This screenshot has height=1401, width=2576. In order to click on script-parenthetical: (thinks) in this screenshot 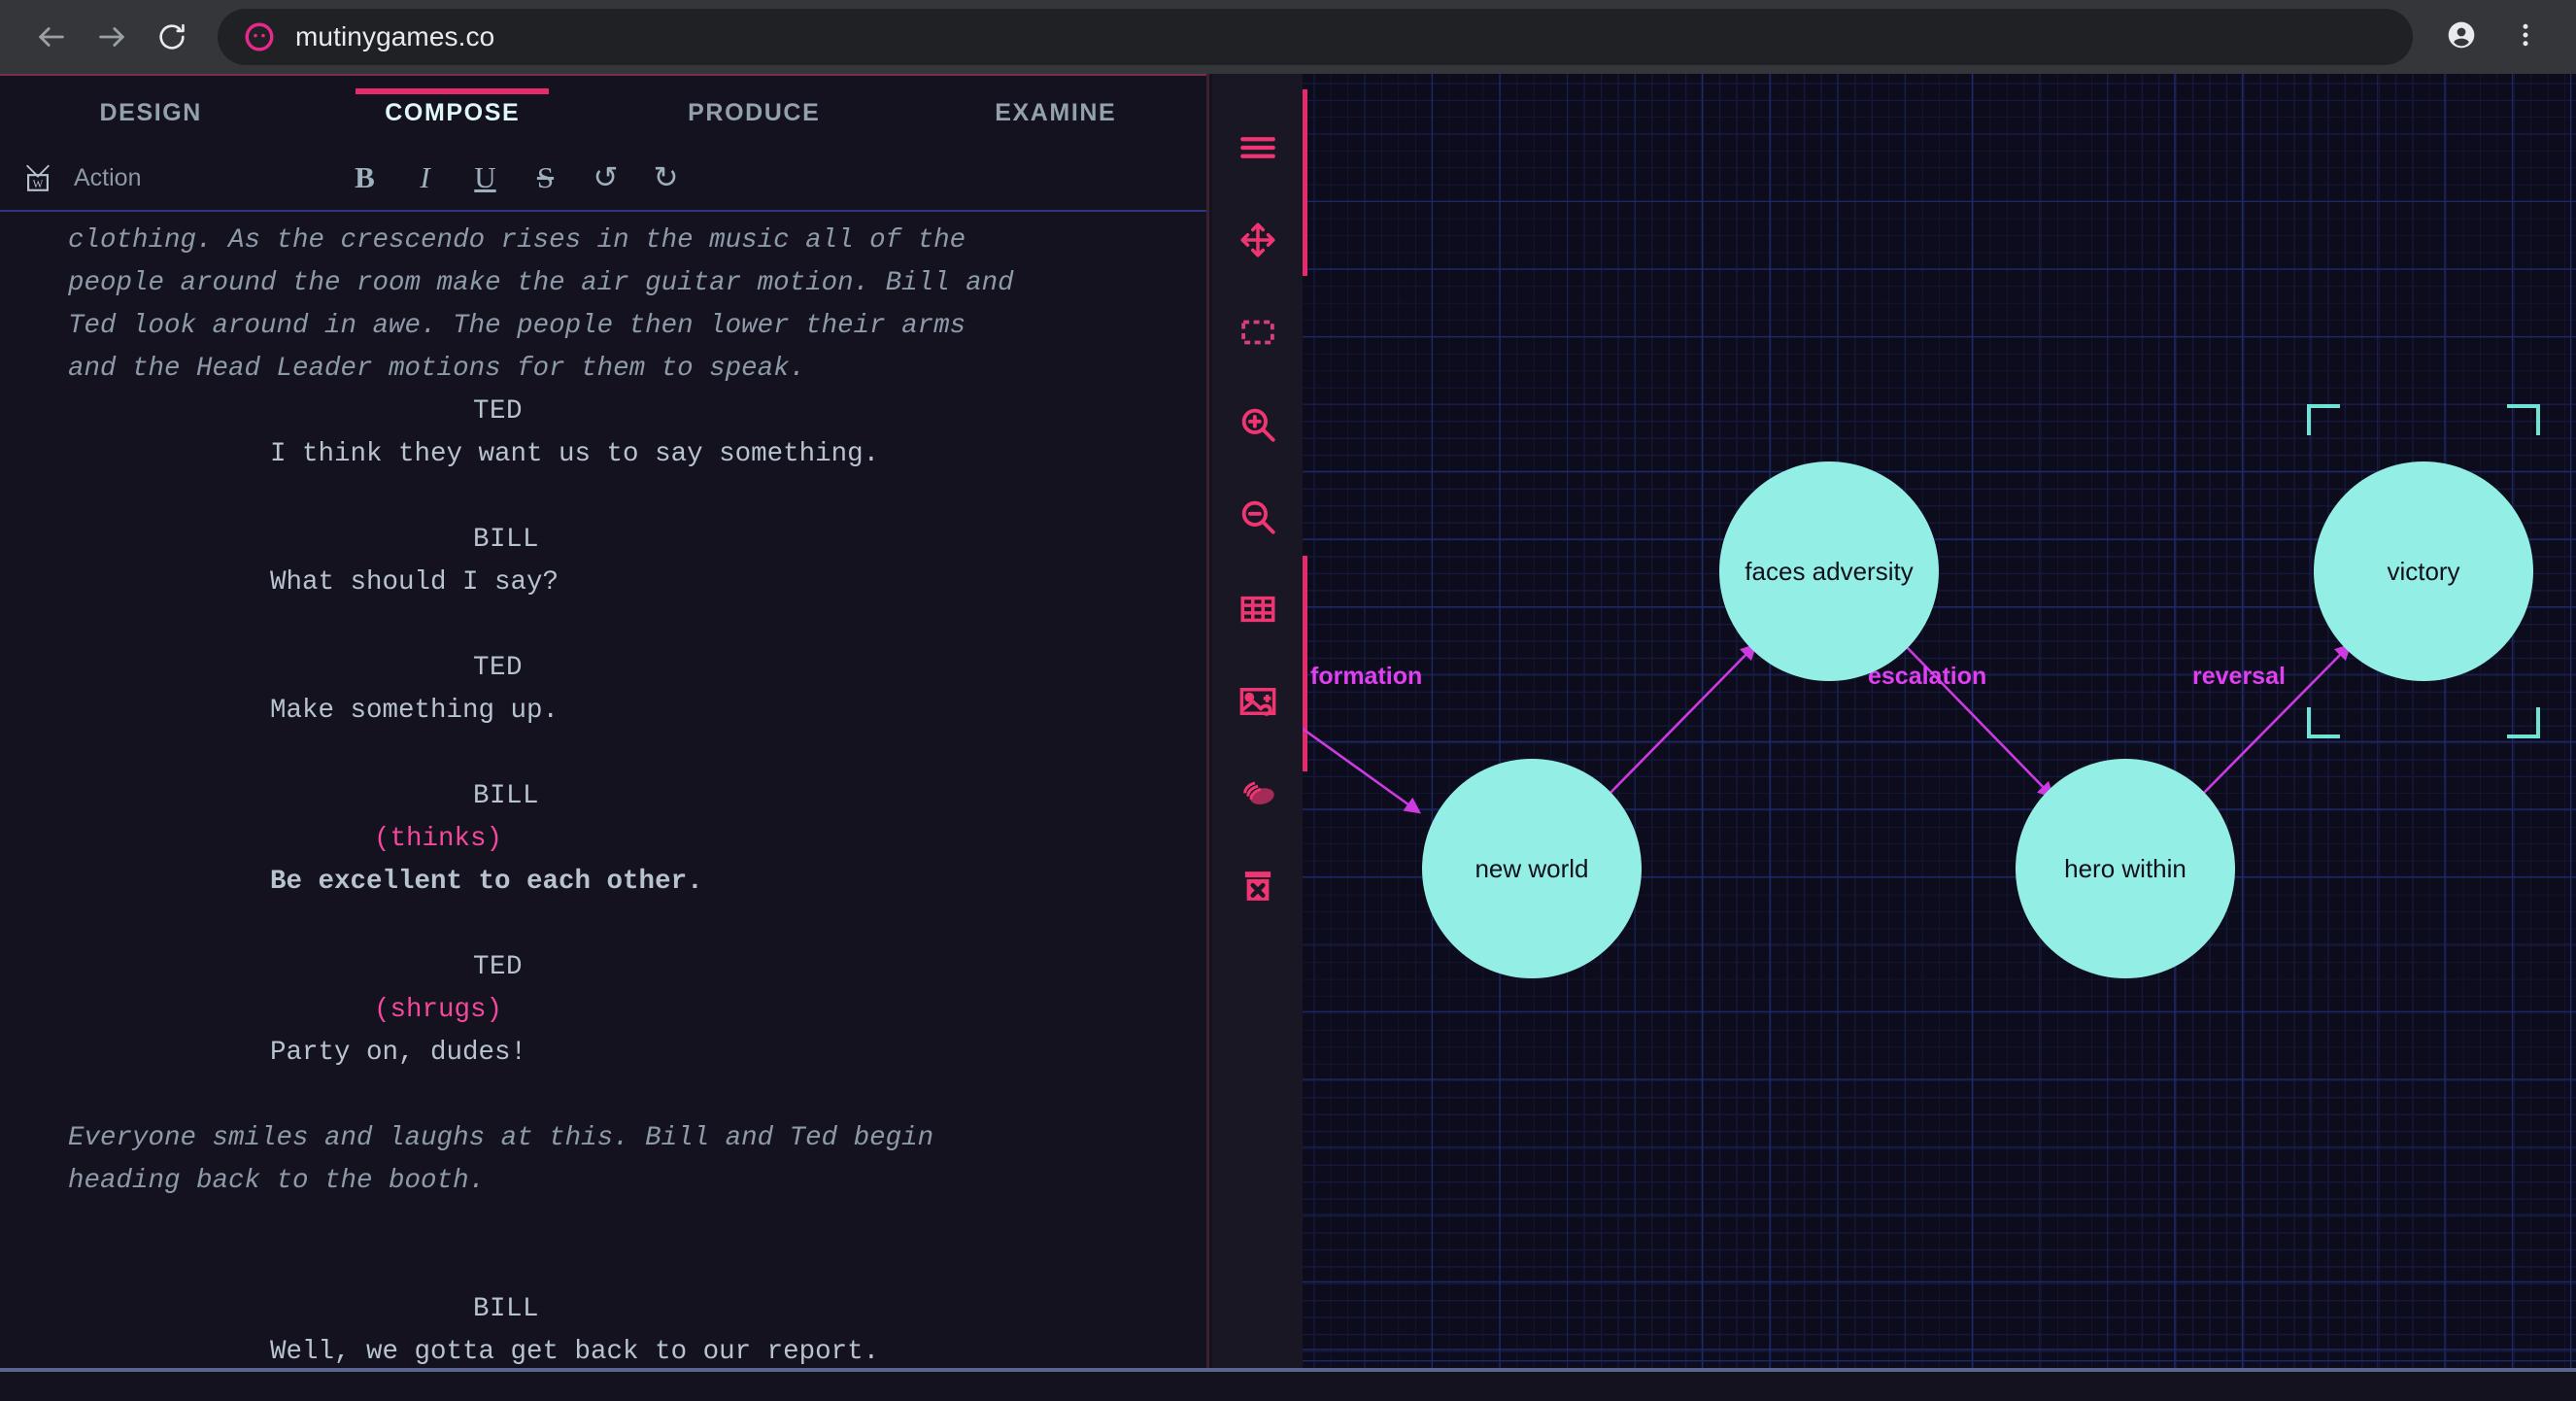, I will do `click(603, 840)`.